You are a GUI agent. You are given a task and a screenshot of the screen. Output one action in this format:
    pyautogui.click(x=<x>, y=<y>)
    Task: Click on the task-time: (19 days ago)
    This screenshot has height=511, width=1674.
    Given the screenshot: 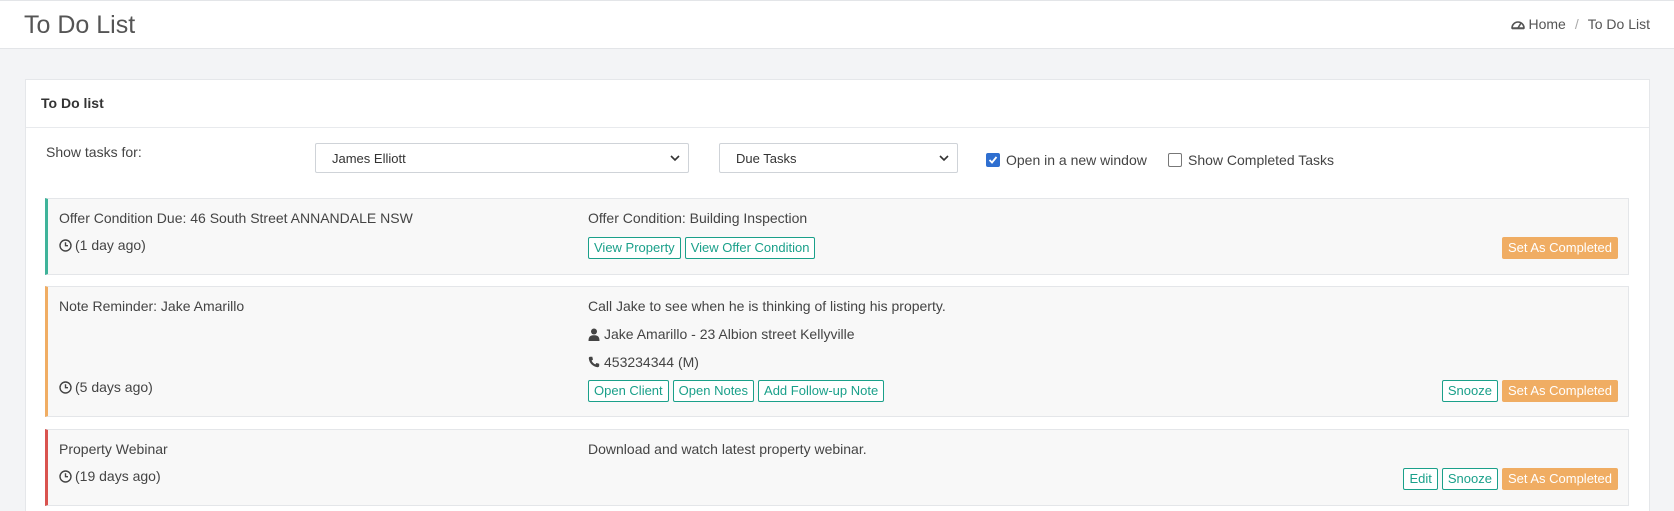 What is the action you would take?
    pyautogui.click(x=110, y=476)
    